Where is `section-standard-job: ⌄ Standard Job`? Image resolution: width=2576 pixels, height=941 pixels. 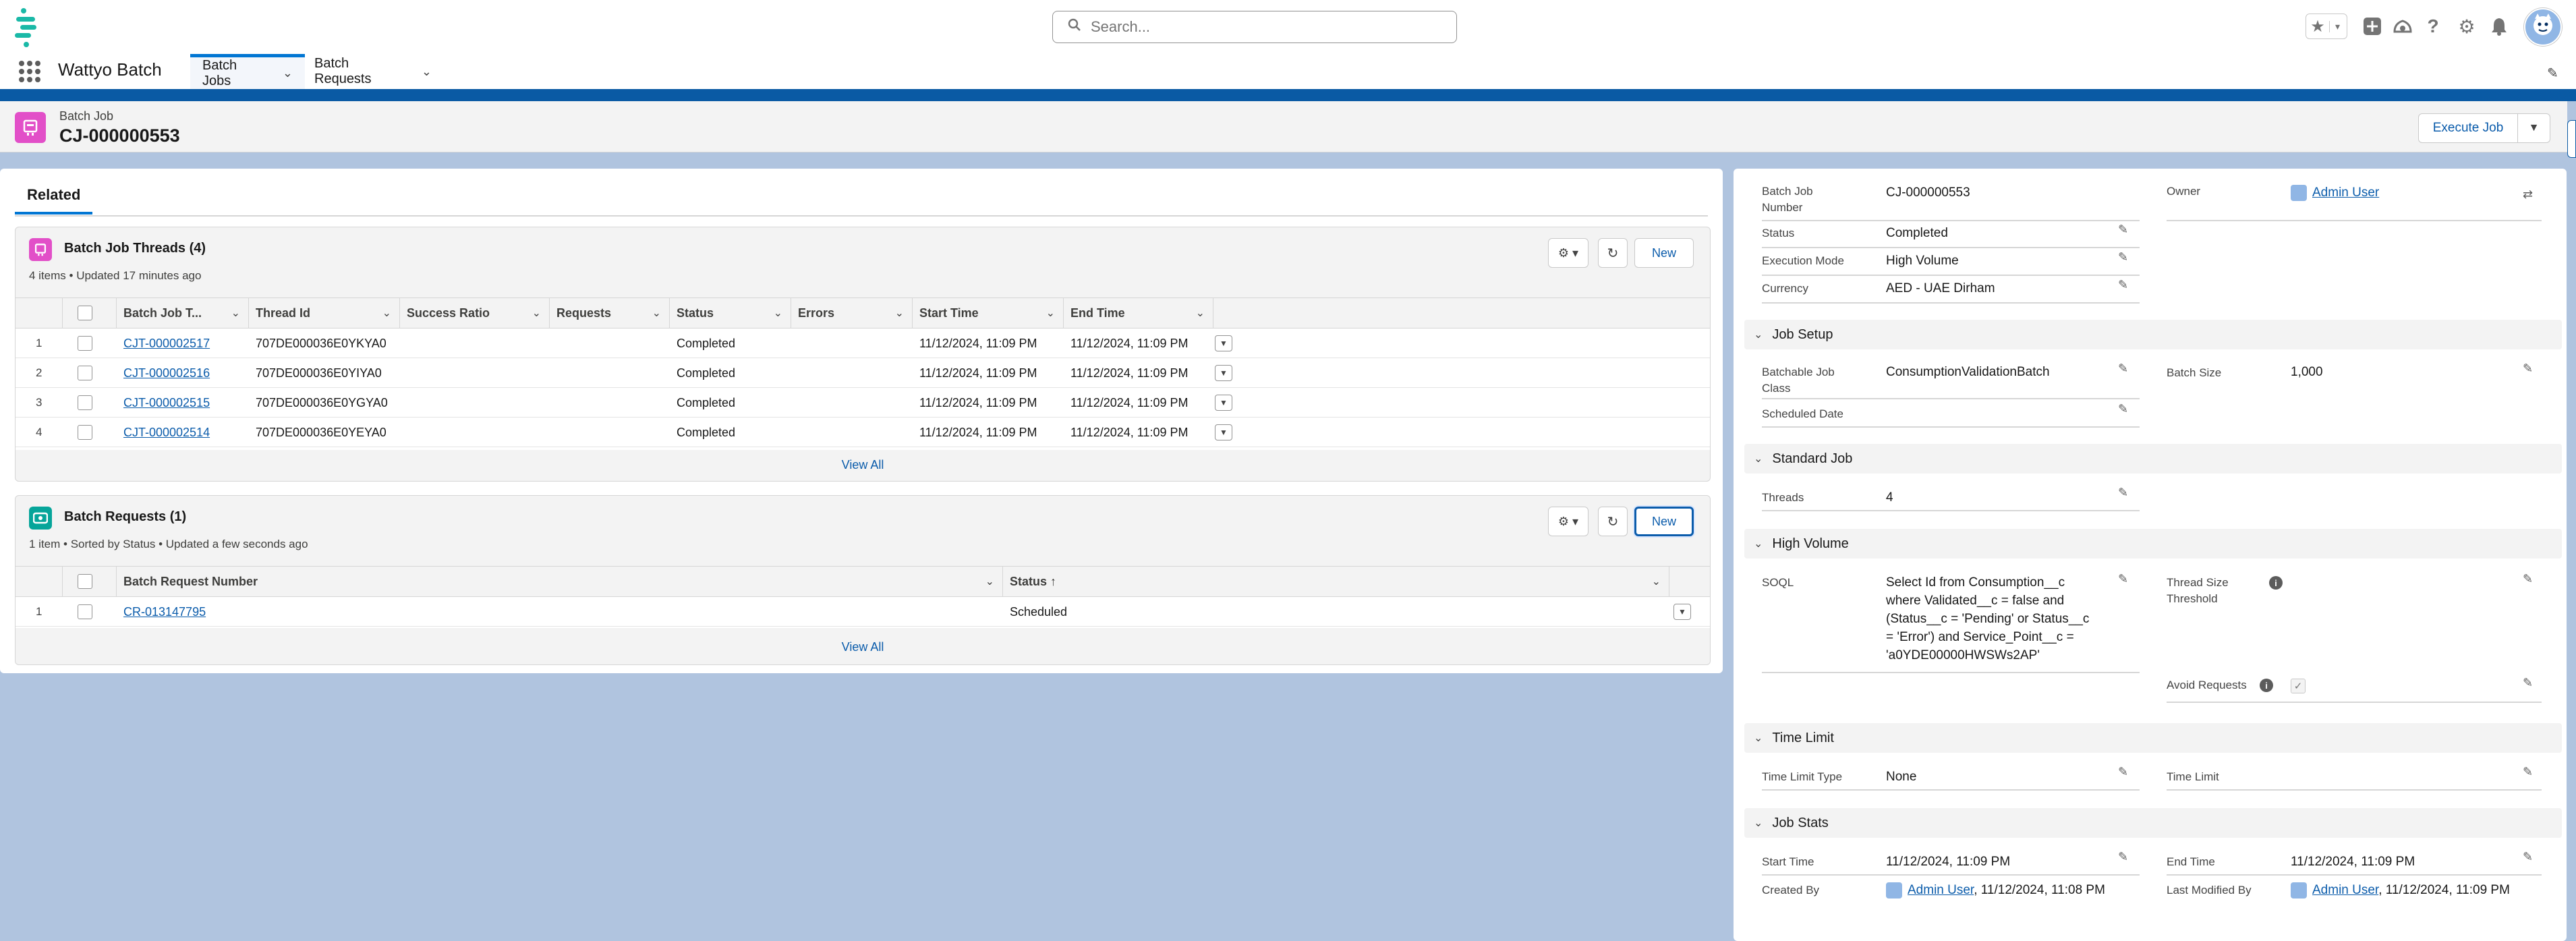 section-standard-job: ⌄ Standard Job is located at coordinates (2153, 459).